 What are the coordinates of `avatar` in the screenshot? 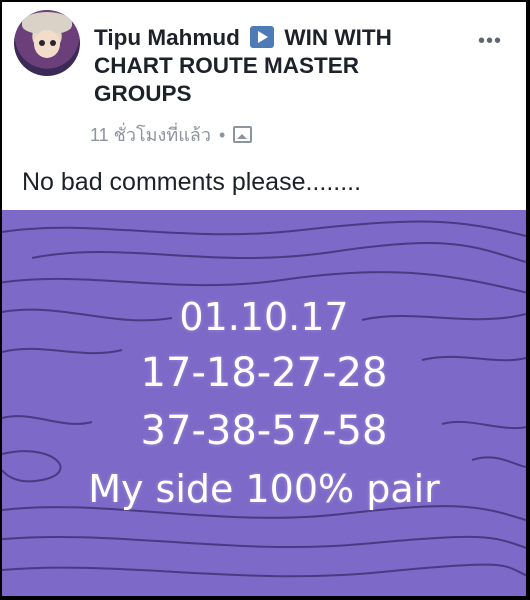 It's located at (47, 43).